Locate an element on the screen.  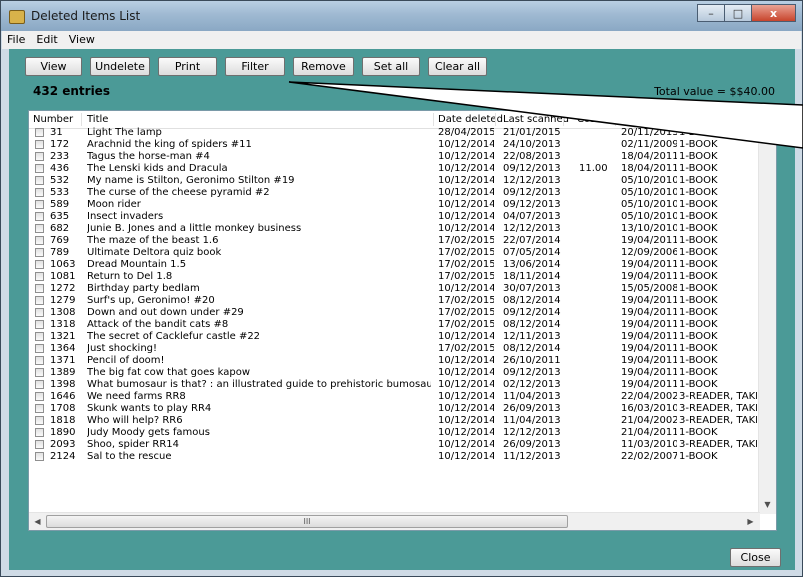
callout-shape is located at coordinates (545, 115).